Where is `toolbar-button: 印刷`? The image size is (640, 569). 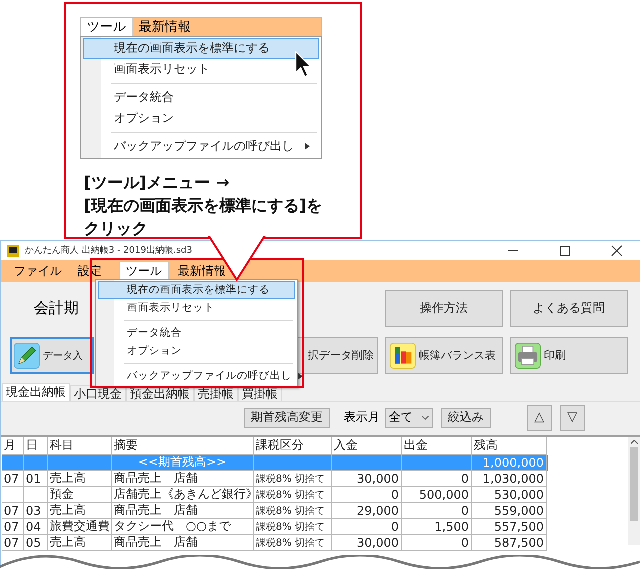 toolbar-button: 印刷 is located at coordinates (569, 355).